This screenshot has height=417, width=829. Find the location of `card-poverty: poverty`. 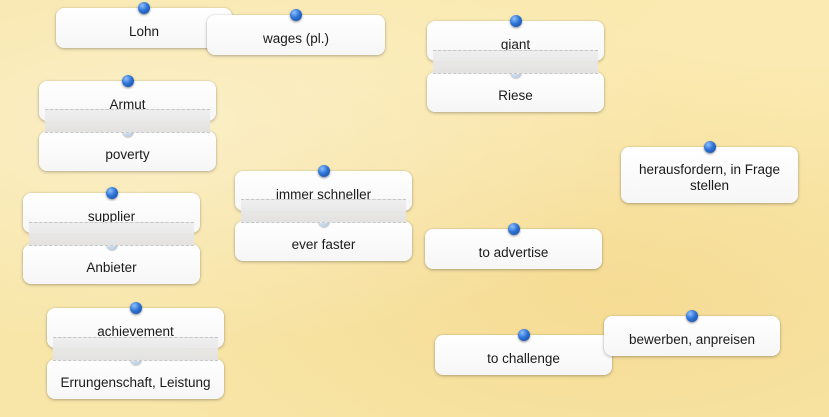

card-poverty: poverty is located at coordinates (127, 148).